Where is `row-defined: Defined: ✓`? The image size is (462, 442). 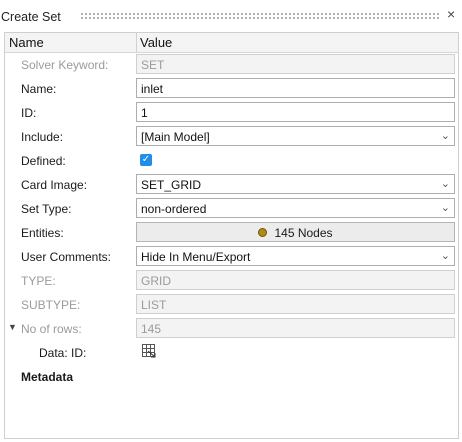 row-defined: Defined: ✓ is located at coordinates (231, 160).